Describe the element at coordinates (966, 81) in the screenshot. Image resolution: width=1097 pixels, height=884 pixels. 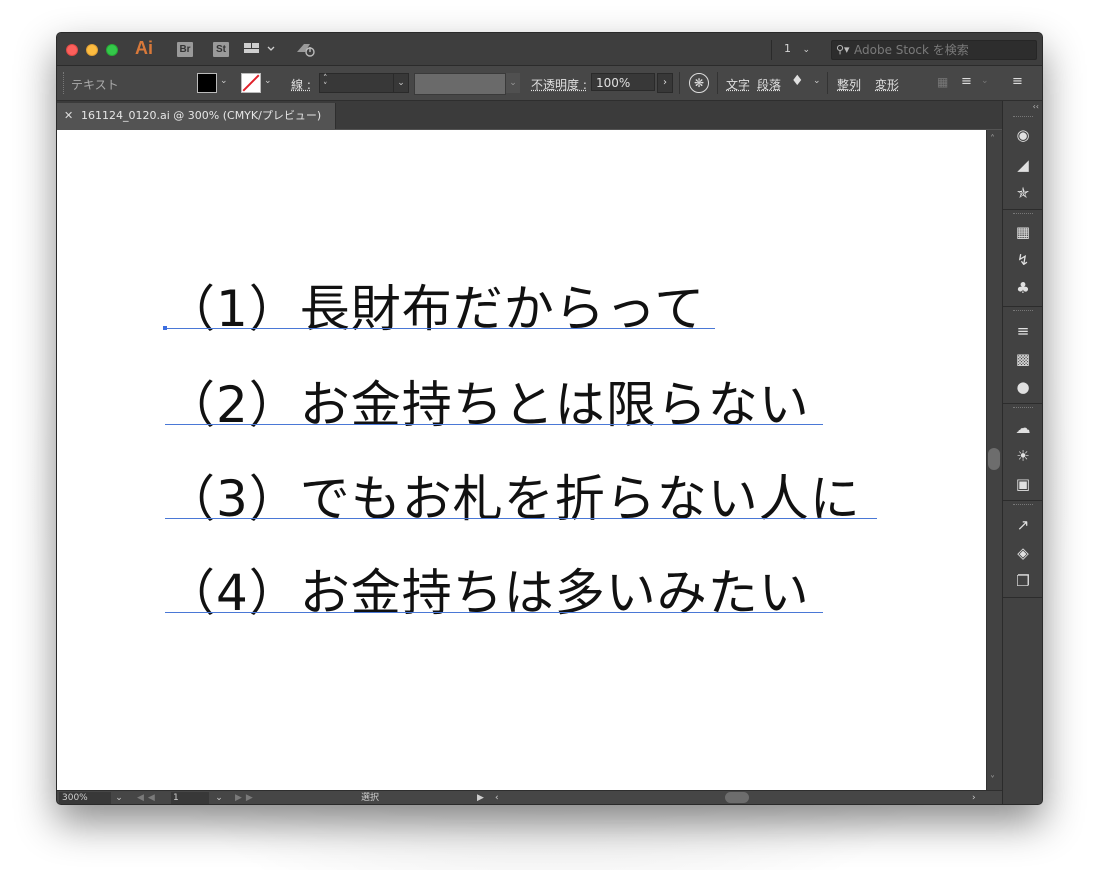
I see `align-options-icon: ≡` at that location.